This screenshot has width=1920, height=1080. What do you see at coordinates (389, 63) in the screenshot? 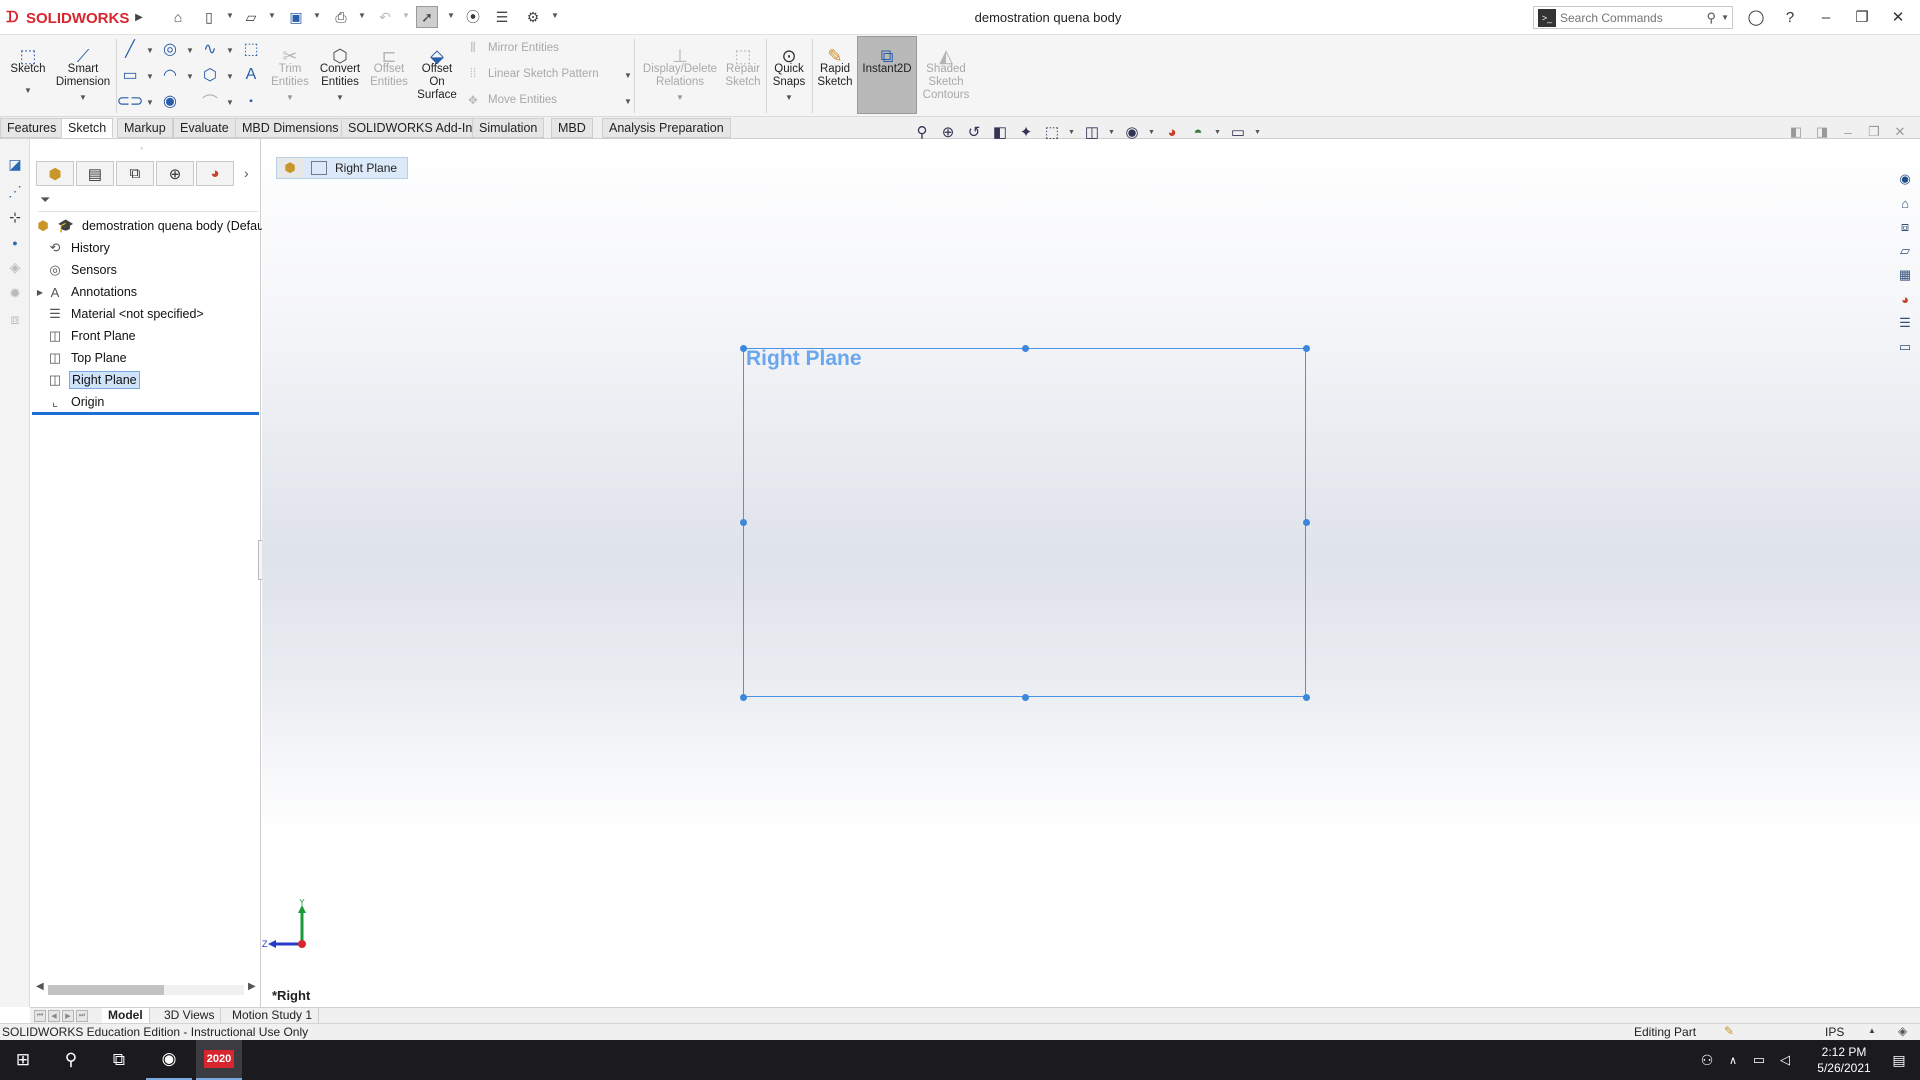
I see `offset-entities-button: ⊏ Offset Entities` at bounding box center [389, 63].